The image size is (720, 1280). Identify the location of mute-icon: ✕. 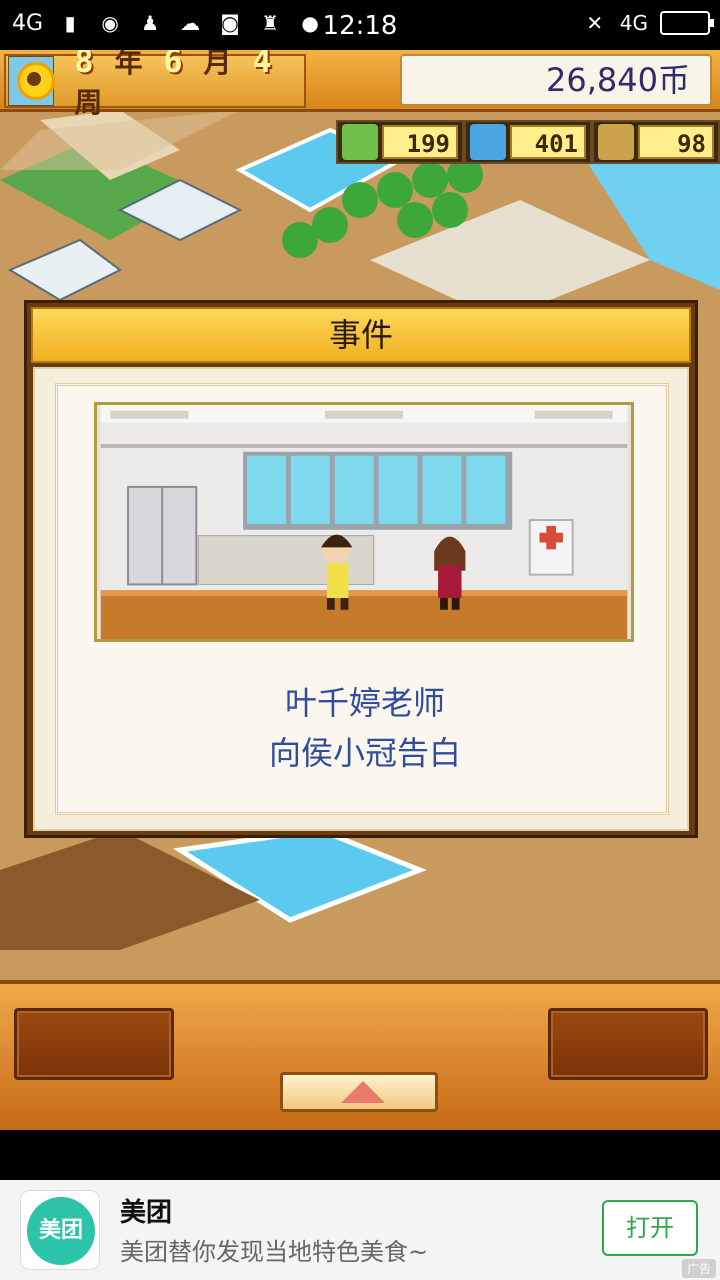
(595, 23).